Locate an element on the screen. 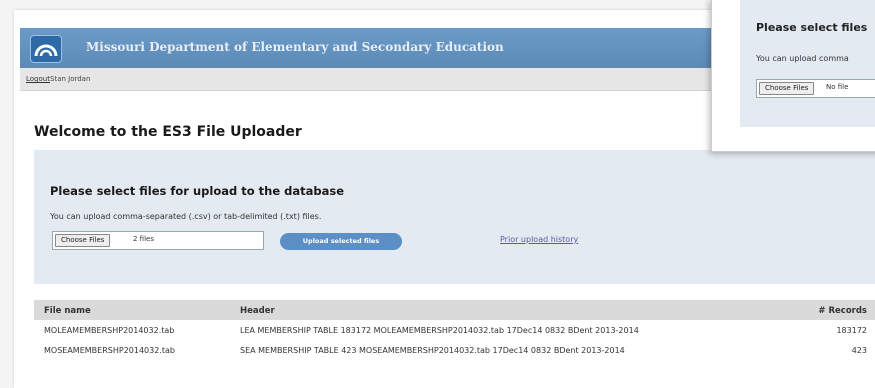 The image size is (875, 388). column-records: # Records is located at coordinates (842, 311).